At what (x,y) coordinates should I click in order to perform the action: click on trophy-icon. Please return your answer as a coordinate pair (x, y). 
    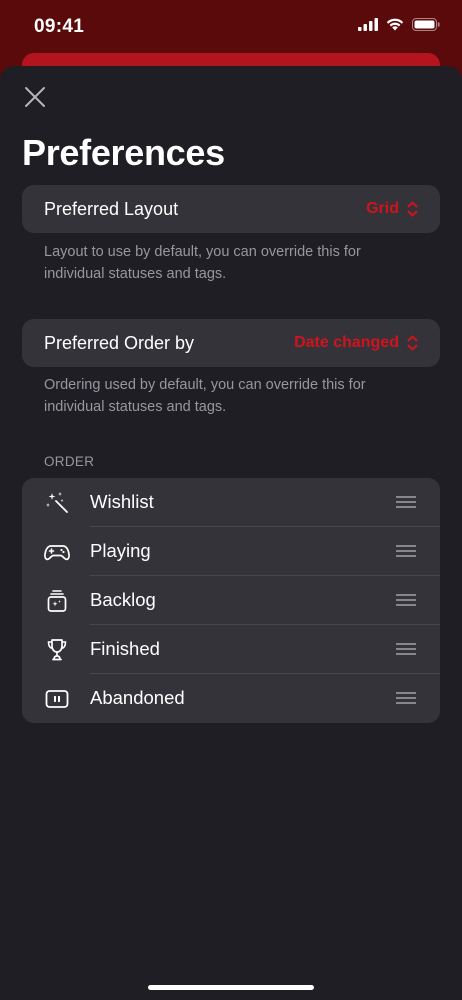
    Looking at the image, I should click on (57, 650).